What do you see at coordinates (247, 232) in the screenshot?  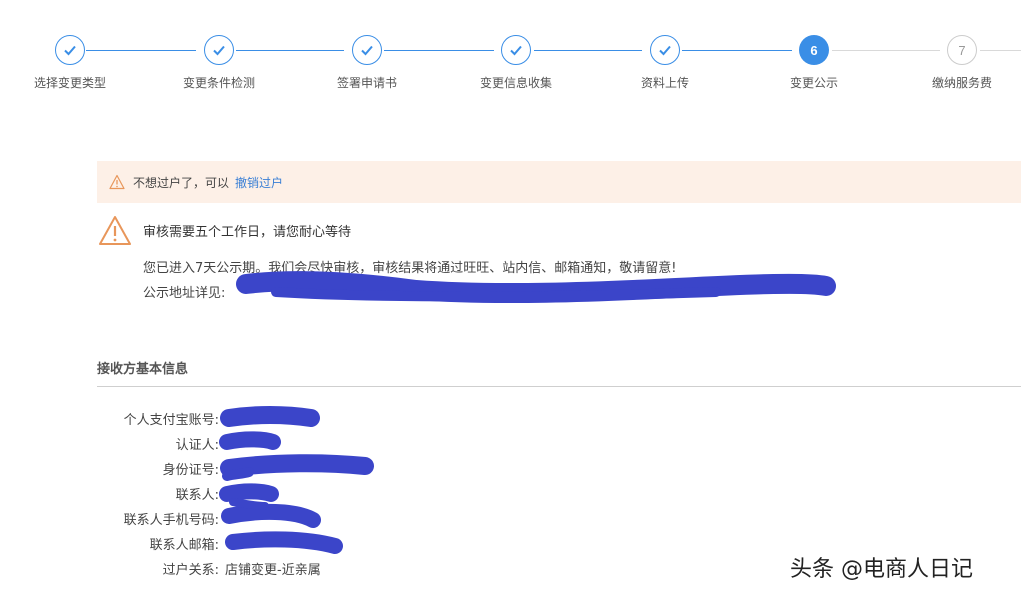 I see `review-notice-title: 审核需要五个工作日，请您耐心等待` at bounding box center [247, 232].